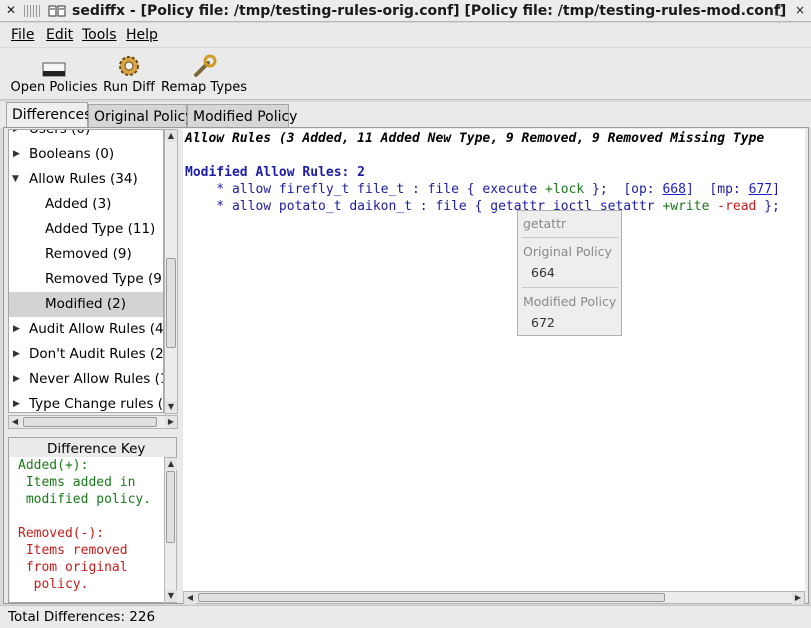  What do you see at coordinates (57, 11) in the screenshot?
I see `app-icon` at bounding box center [57, 11].